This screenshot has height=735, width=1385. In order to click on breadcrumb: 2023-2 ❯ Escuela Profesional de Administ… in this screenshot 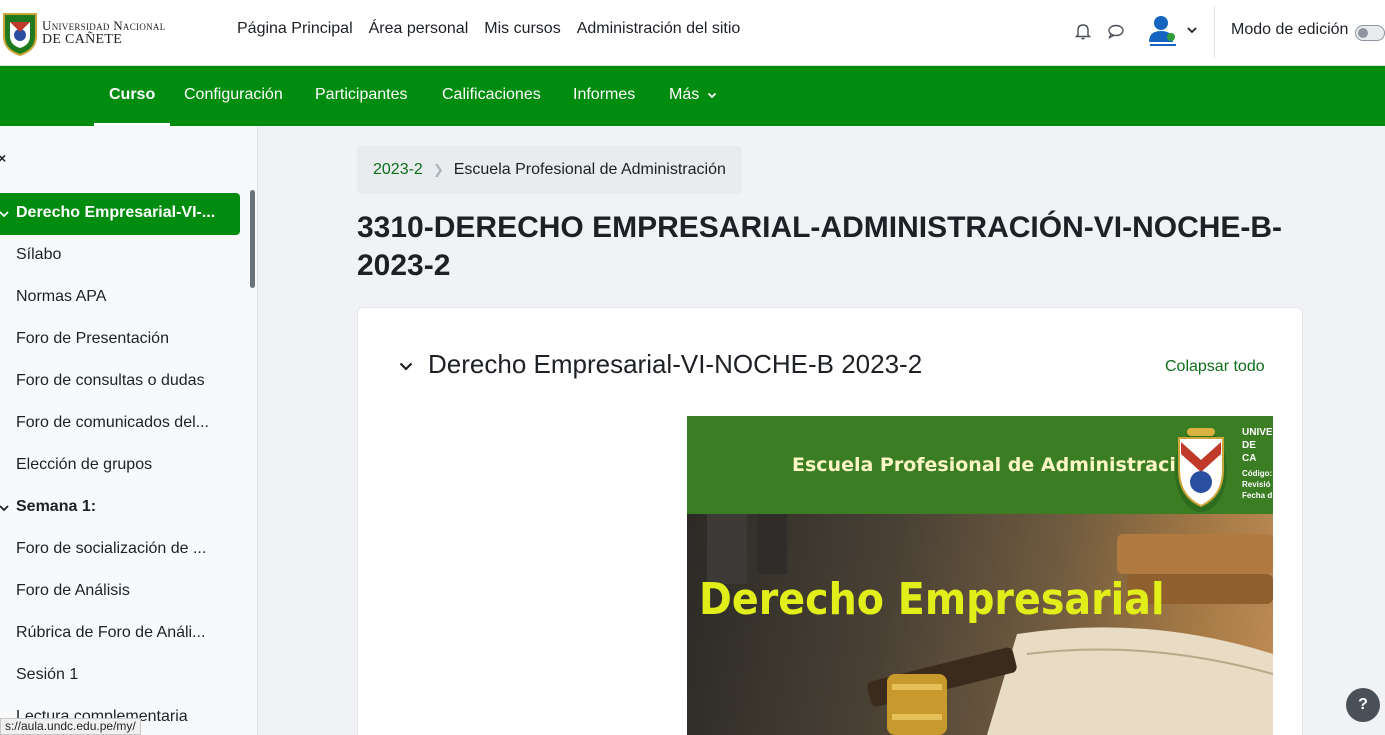, I will do `click(549, 170)`.